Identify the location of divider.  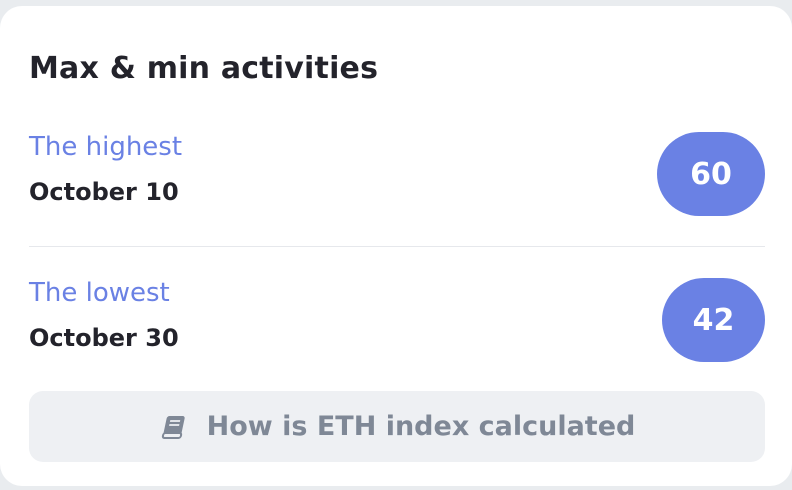
(397, 246).